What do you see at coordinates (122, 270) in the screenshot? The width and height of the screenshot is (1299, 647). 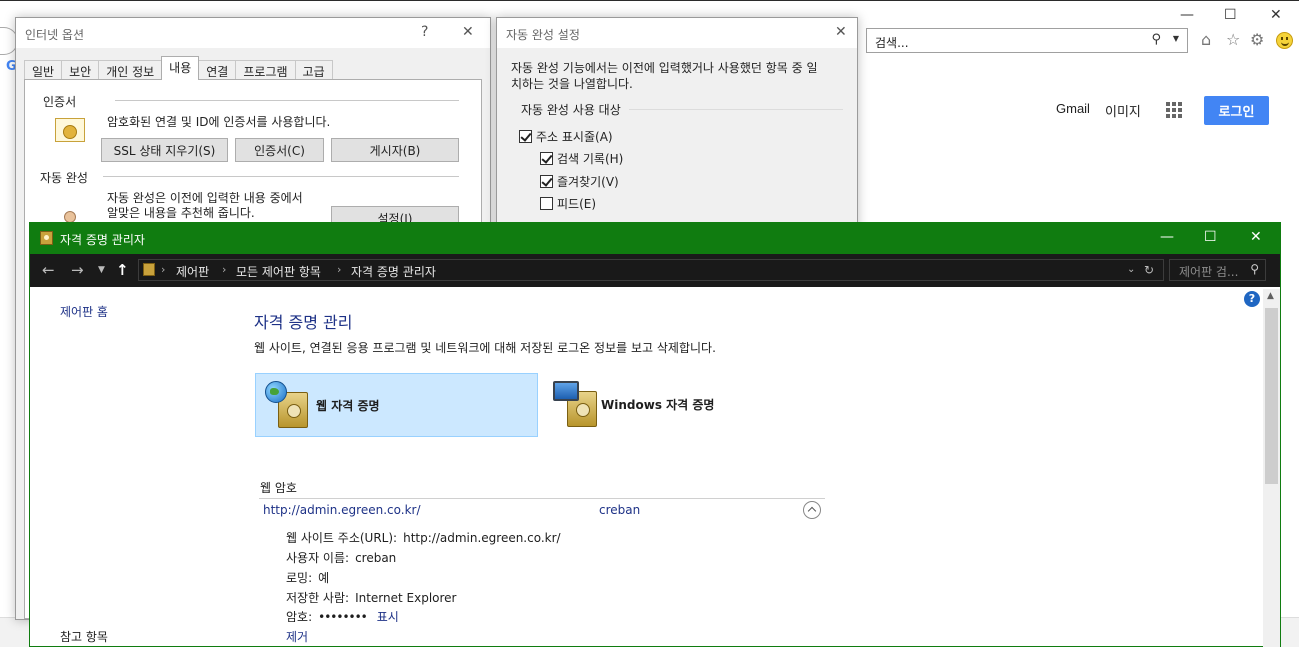 I see `up-arrow-icon: ↑` at bounding box center [122, 270].